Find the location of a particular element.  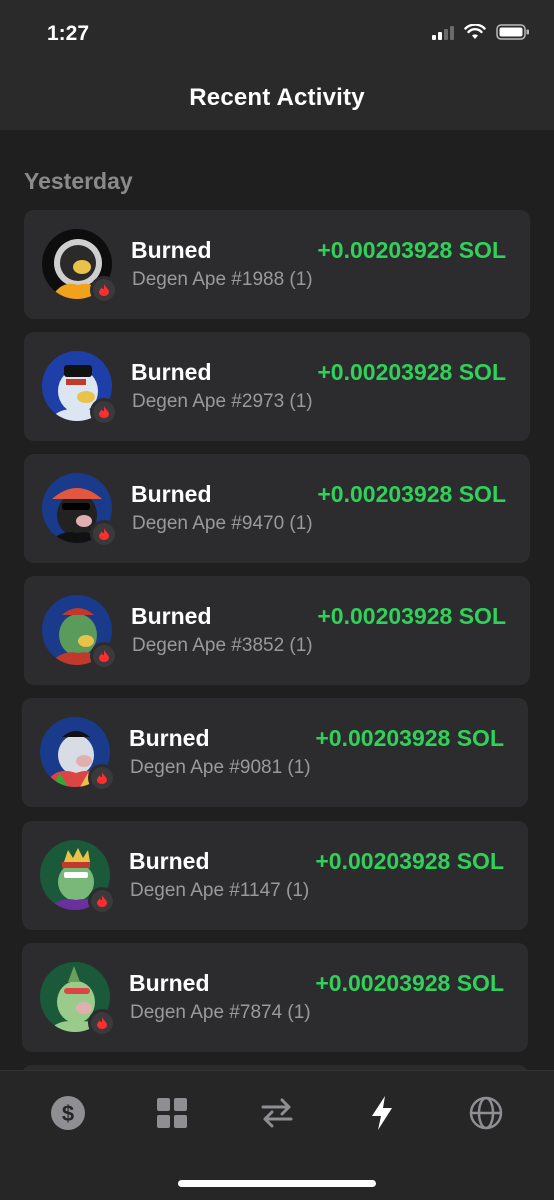

tab-browser is located at coordinates (486, 1113).